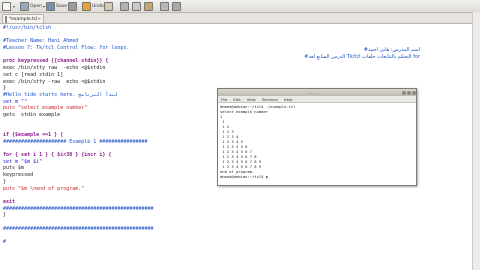 The width and height of the screenshot is (480, 270). Describe the element at coordinates (62, 6) in the screenshot. I see `toolbar-label: Save` at that location.